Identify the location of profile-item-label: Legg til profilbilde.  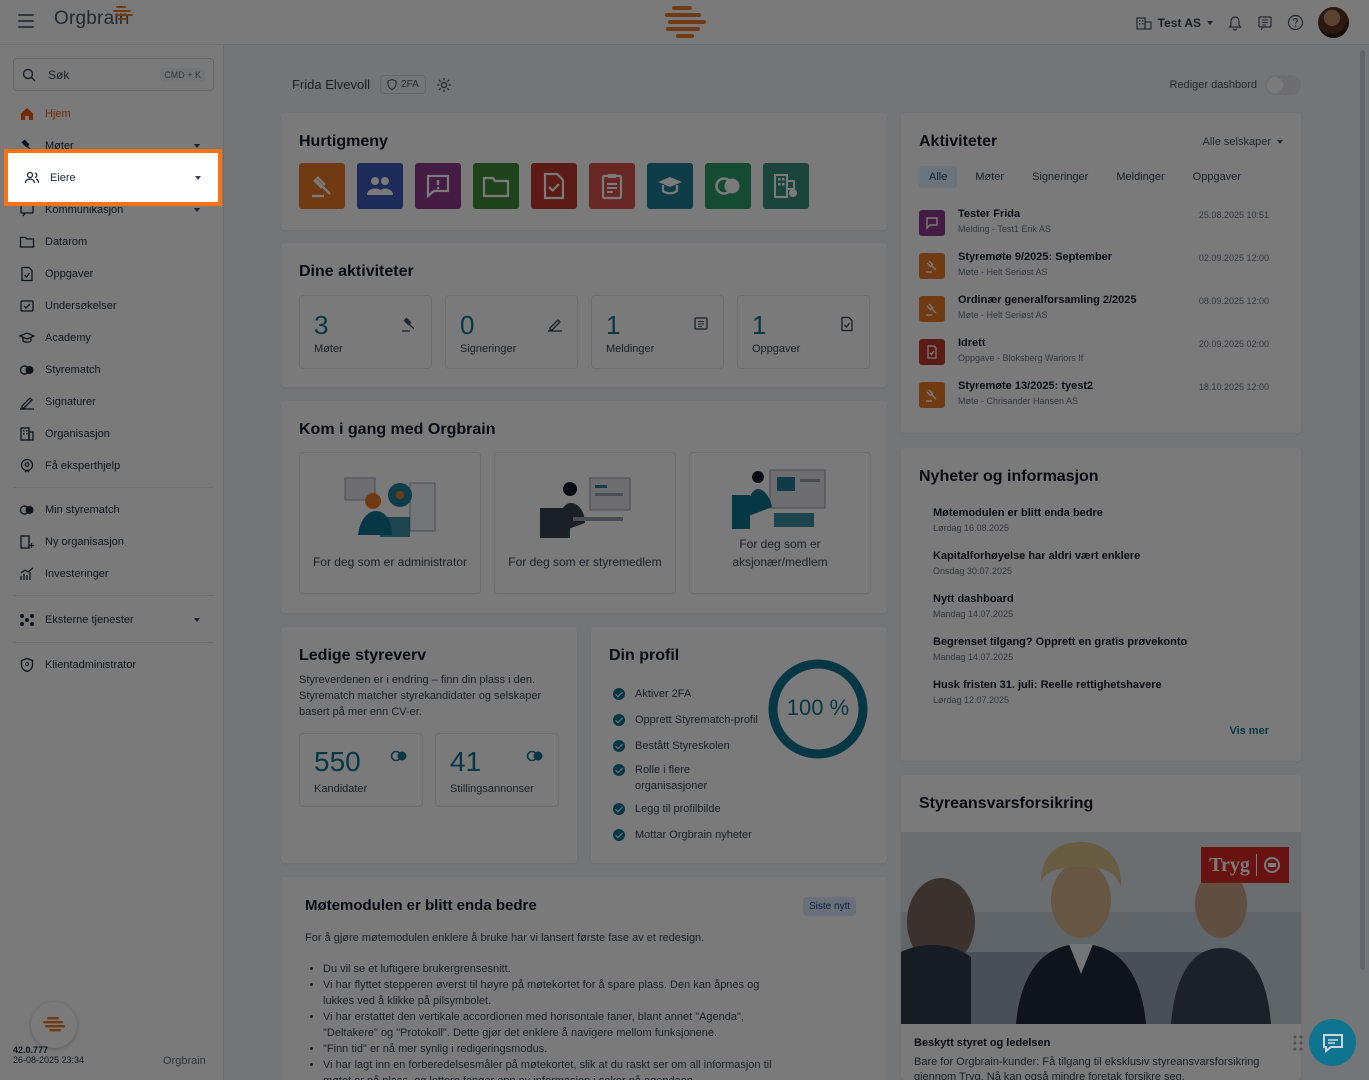
(678, 809).